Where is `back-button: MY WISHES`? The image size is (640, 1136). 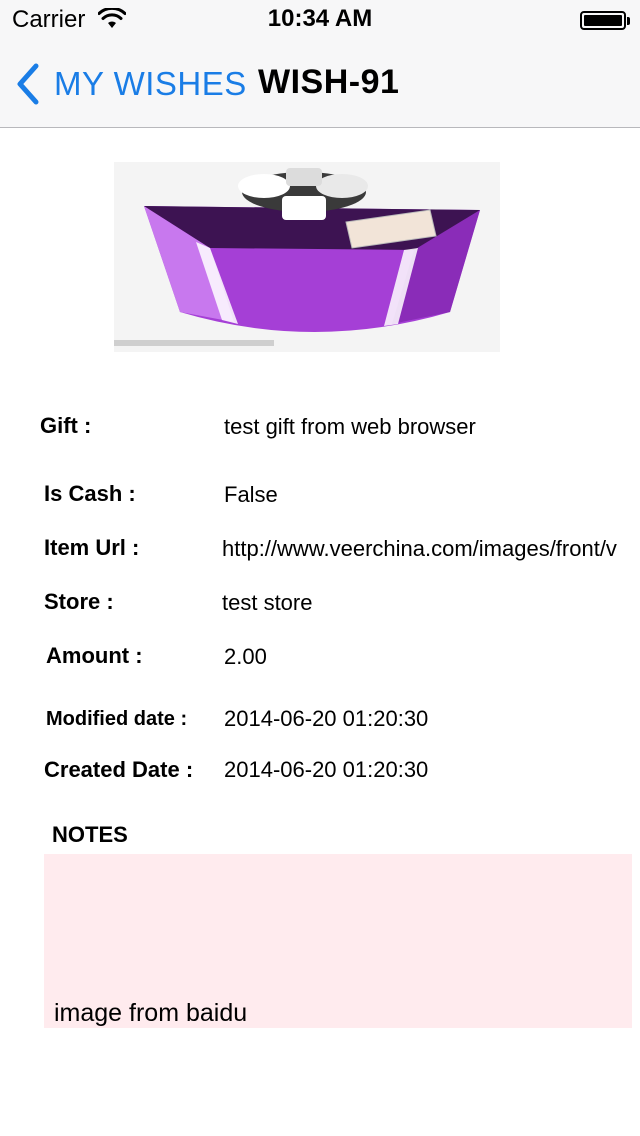 back-button: MY WISHES is located at coordinates (130, 84).